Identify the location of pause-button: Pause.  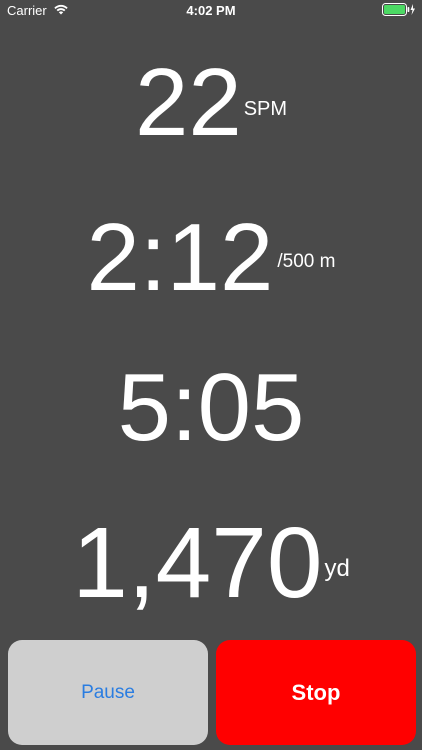
(108, 692).